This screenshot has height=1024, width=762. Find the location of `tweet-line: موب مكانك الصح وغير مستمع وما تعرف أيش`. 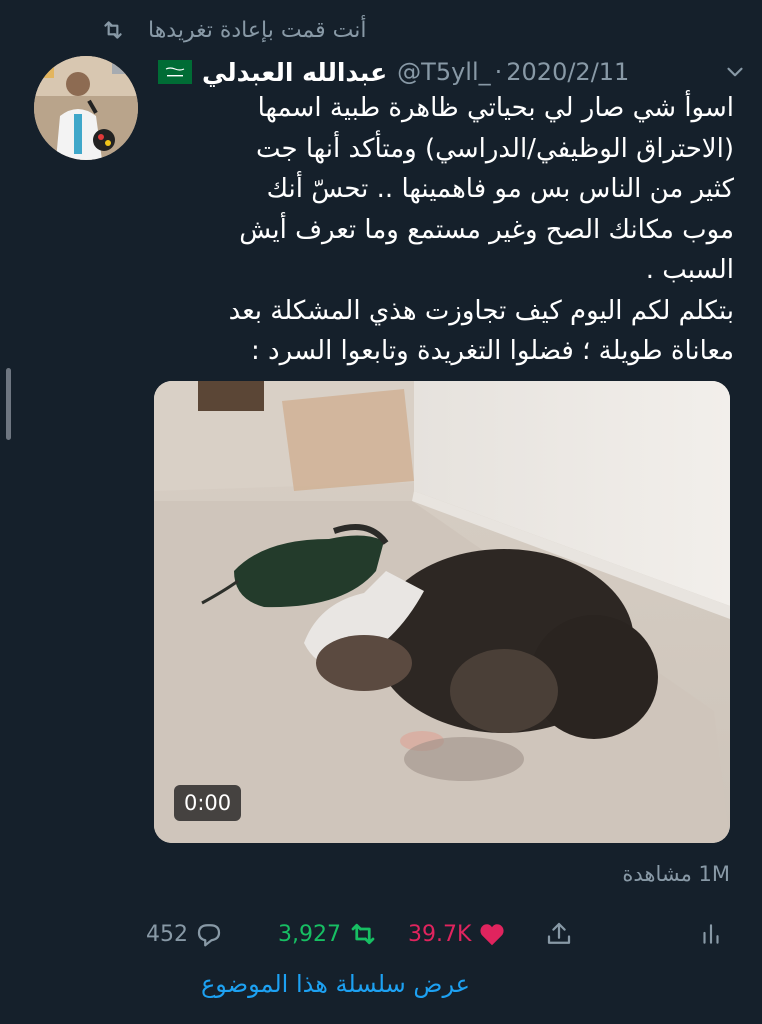

tweet-line: موب مكانك الصح وغير مستمع وما تعرف أيش is located at coordinates (486, 229).